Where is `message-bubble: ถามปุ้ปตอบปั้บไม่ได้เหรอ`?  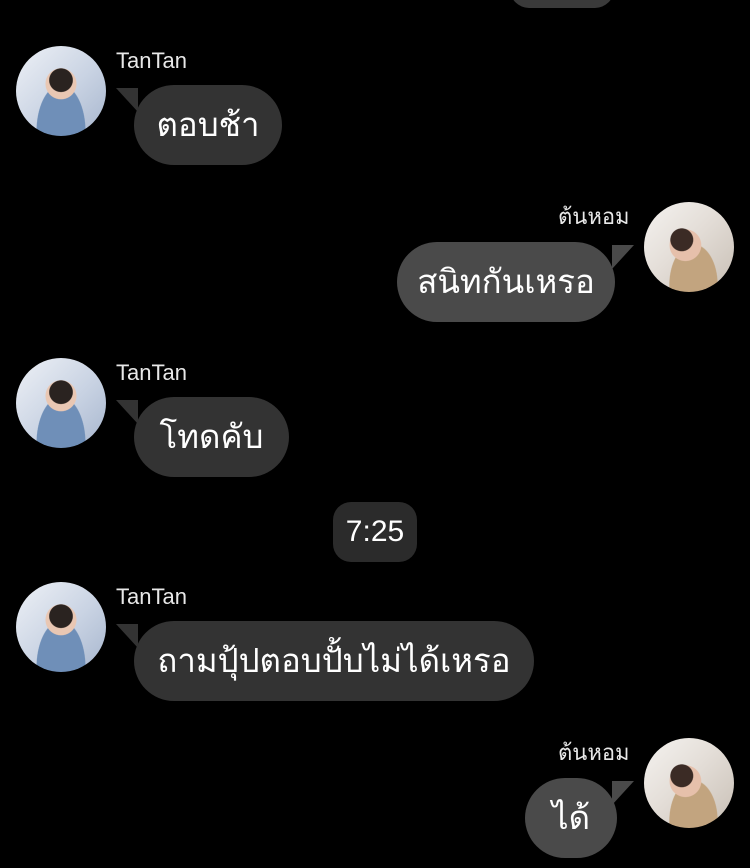 message-bubble: ถามปุ้ปตอบปั้บไม่ได้เหรอ is located at coordinates (334, 661).